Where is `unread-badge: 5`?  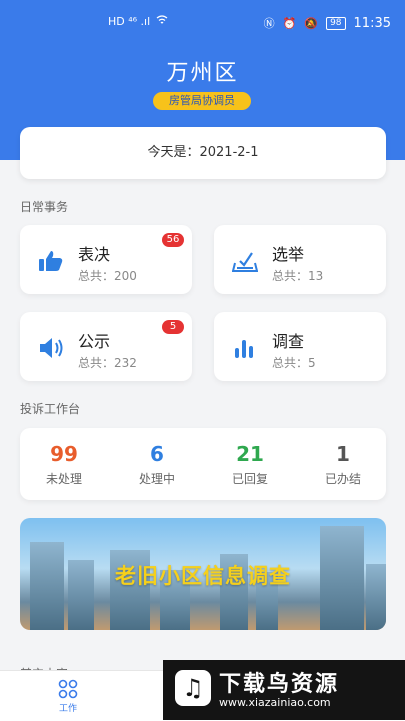
unread-badge: 5 is located at coordinates (173, 327).